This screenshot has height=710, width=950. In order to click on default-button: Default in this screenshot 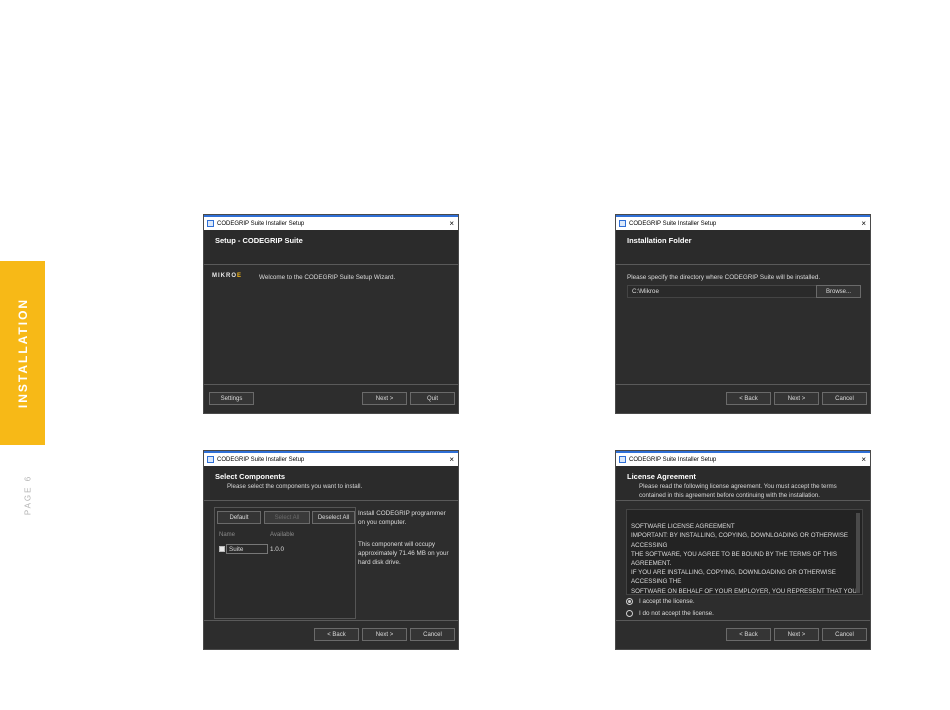, I will do `click(239, 517)`.